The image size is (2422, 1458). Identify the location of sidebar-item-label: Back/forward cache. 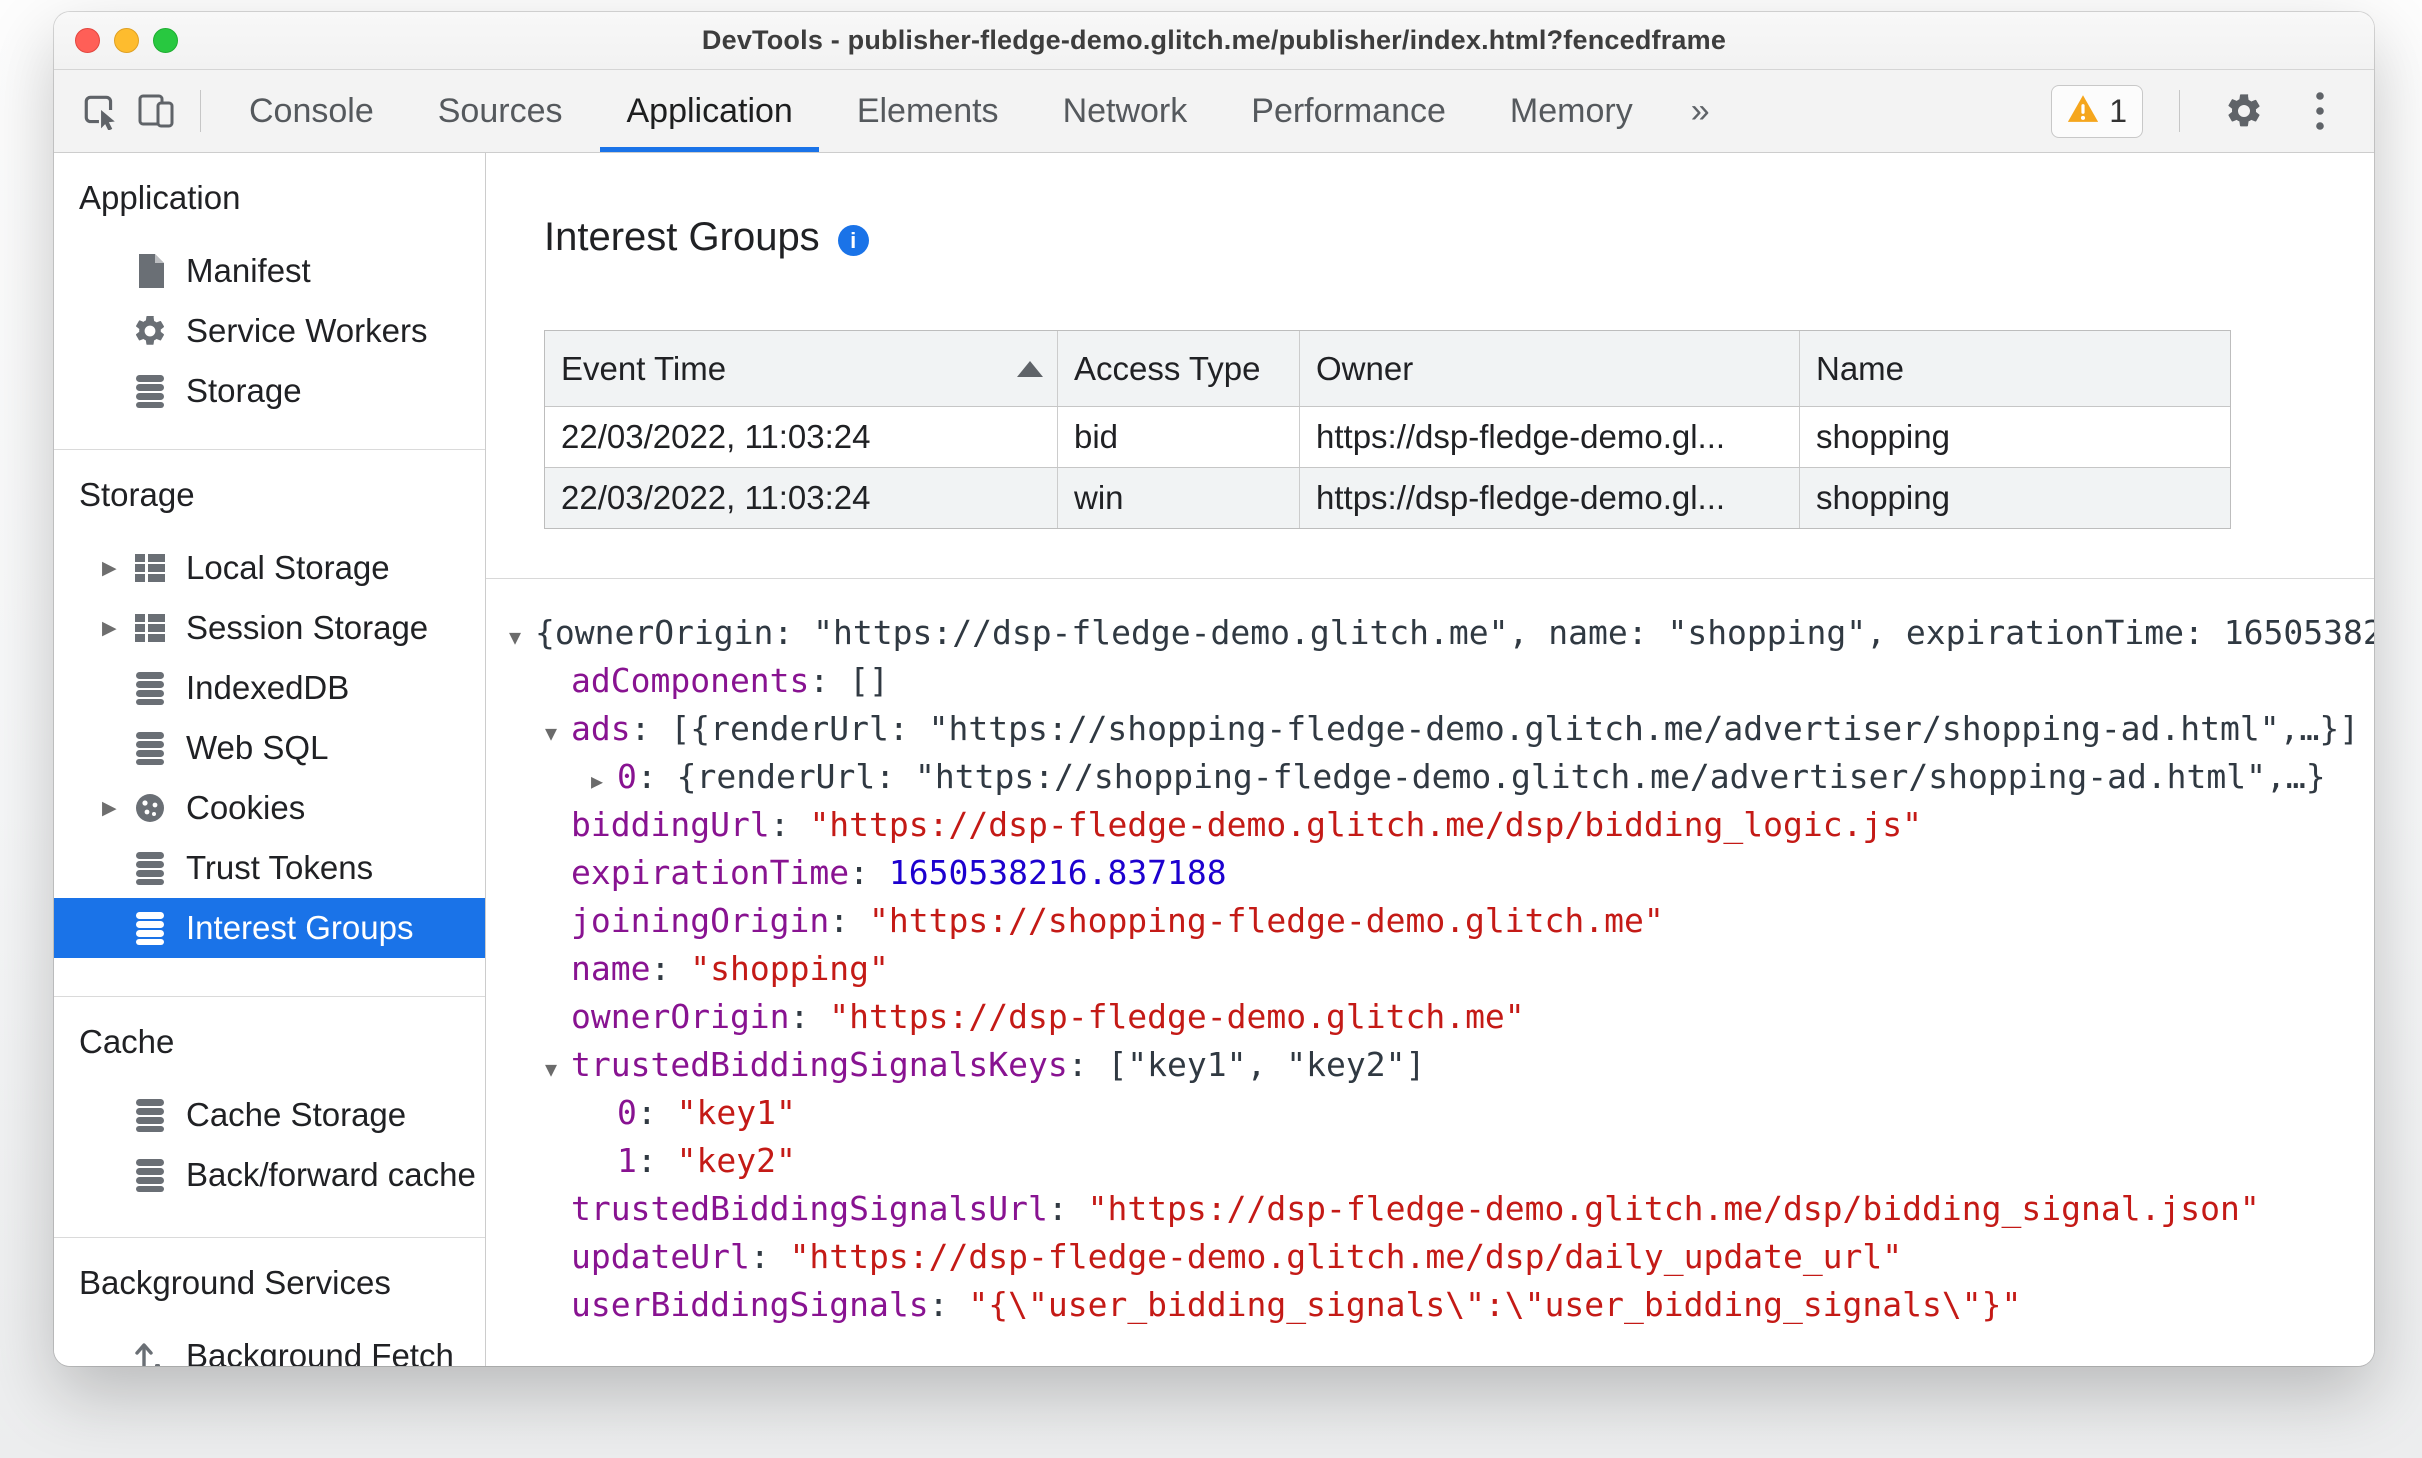
(331, 1174).